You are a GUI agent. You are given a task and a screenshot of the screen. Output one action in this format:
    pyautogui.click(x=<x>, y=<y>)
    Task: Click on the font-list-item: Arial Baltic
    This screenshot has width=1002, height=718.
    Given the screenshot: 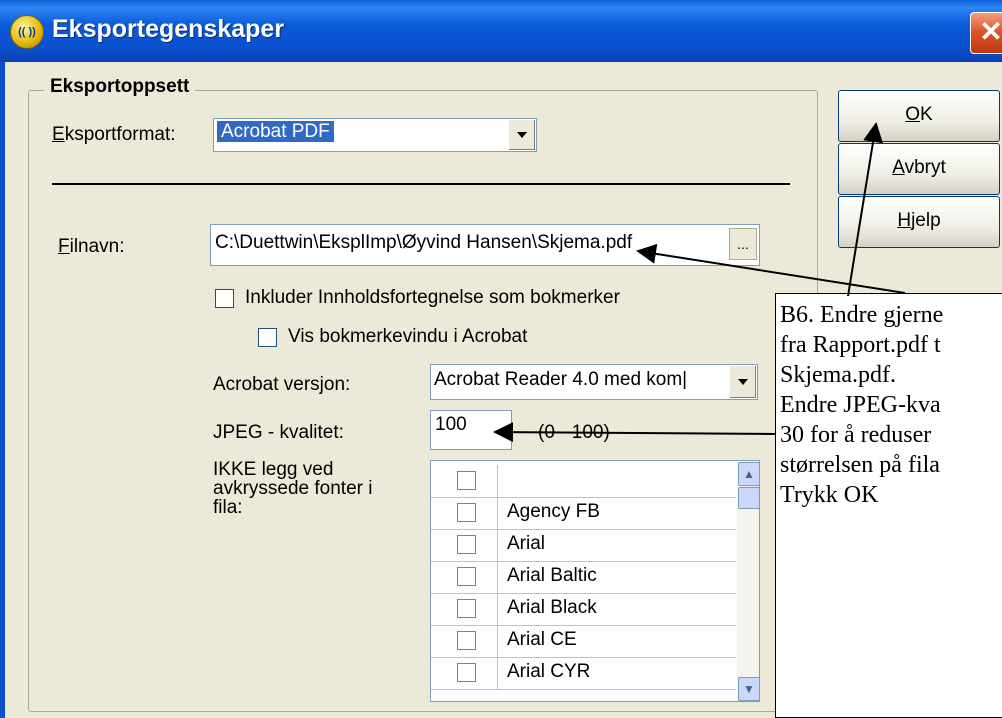 What is the action you would take?
    pyautogui.click(x=583, y=577)
    